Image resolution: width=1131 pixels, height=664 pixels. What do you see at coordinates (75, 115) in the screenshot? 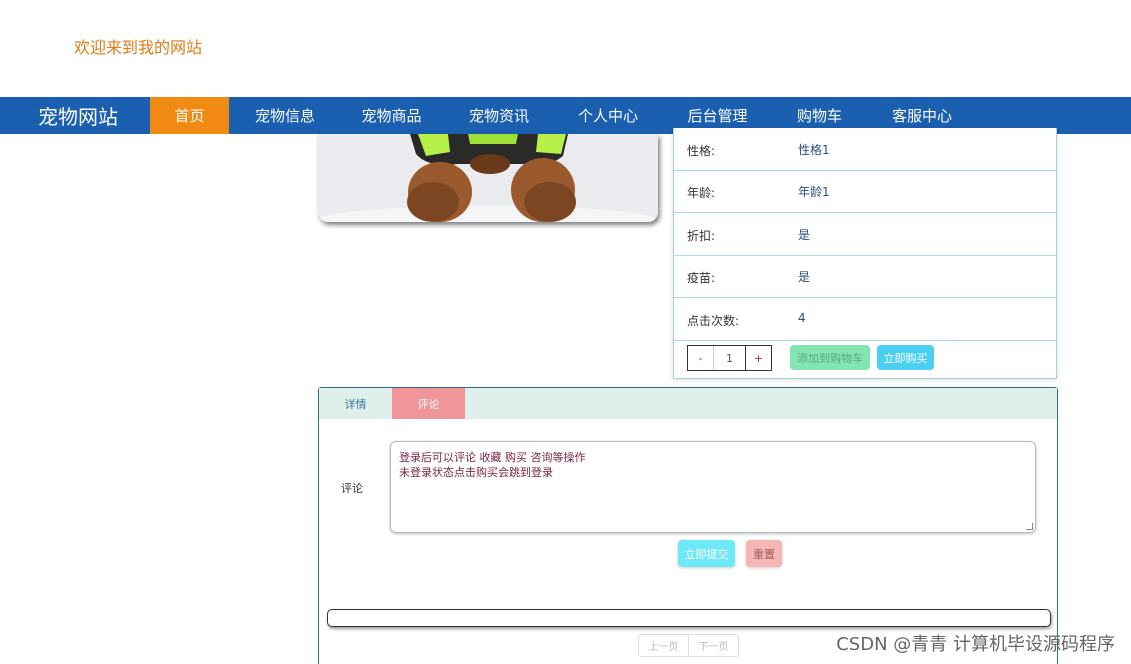
I see `site-brand: 宠物网站` at bounding box center [75, 115].